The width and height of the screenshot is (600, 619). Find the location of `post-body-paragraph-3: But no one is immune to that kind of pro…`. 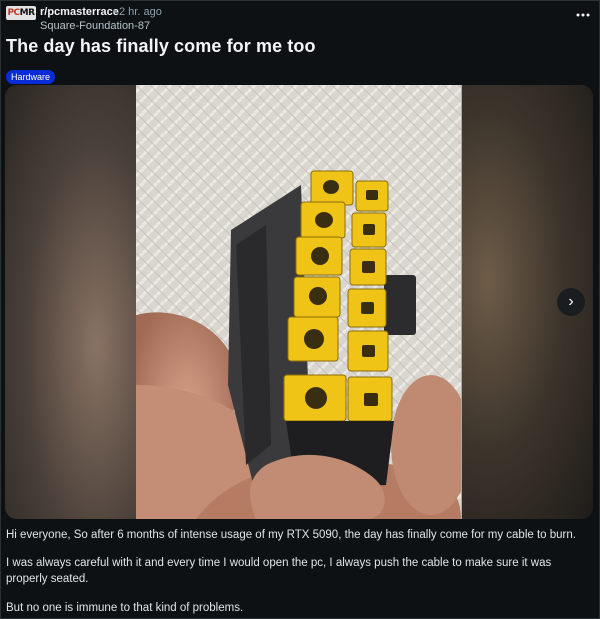

post-body-paragraph-3: But no one is immune to that kind of pro… is located at coordinates (125, 608).